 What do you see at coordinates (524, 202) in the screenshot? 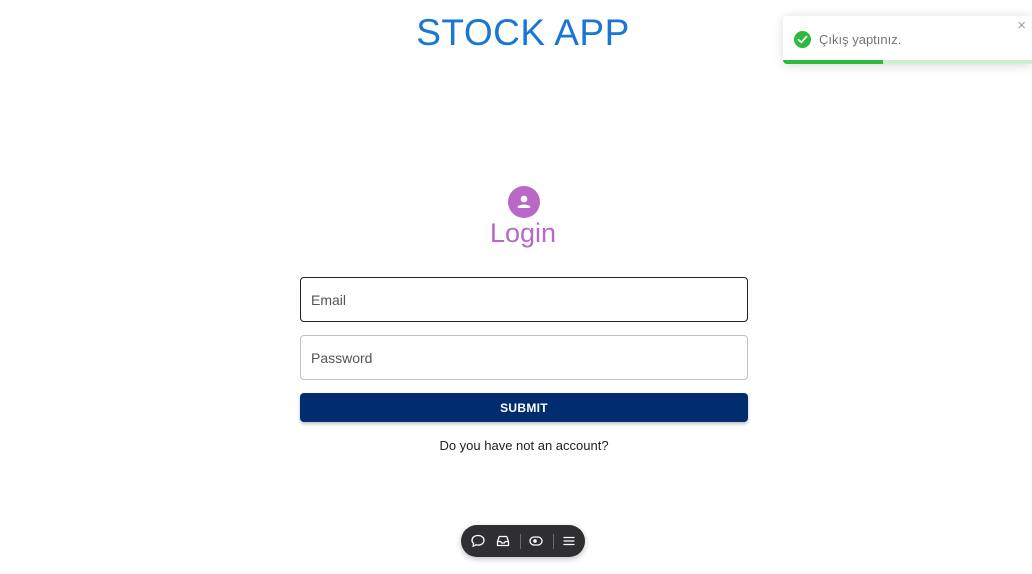
I see `person-icon` at bounding box center [524, 202].